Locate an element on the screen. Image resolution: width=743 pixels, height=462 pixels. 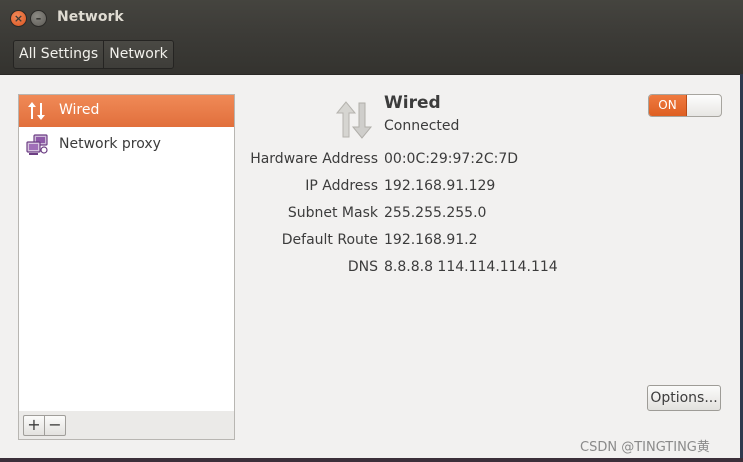
detail-label: DNS is located at coordinates (362, 267).